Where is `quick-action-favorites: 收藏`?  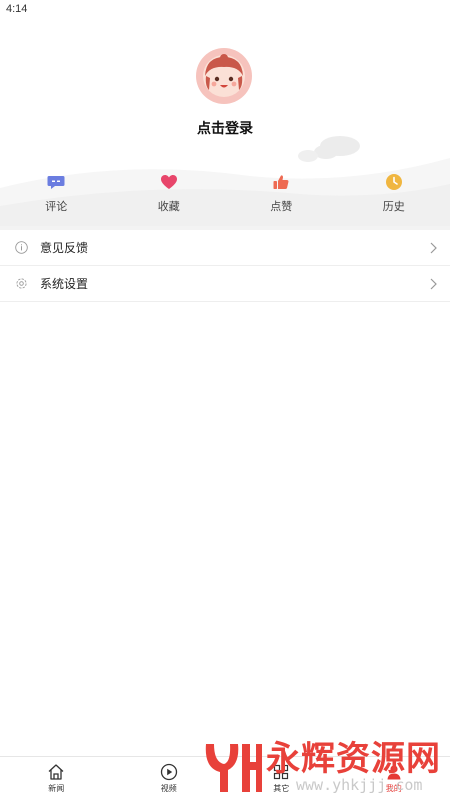 quick-action-favorites: 收藏 is located at coordinates (169, 196).